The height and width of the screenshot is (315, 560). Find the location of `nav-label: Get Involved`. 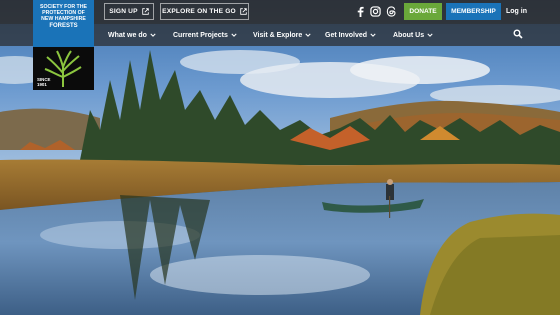

nav-label: Get Involved is located at coordinates (346, 35).